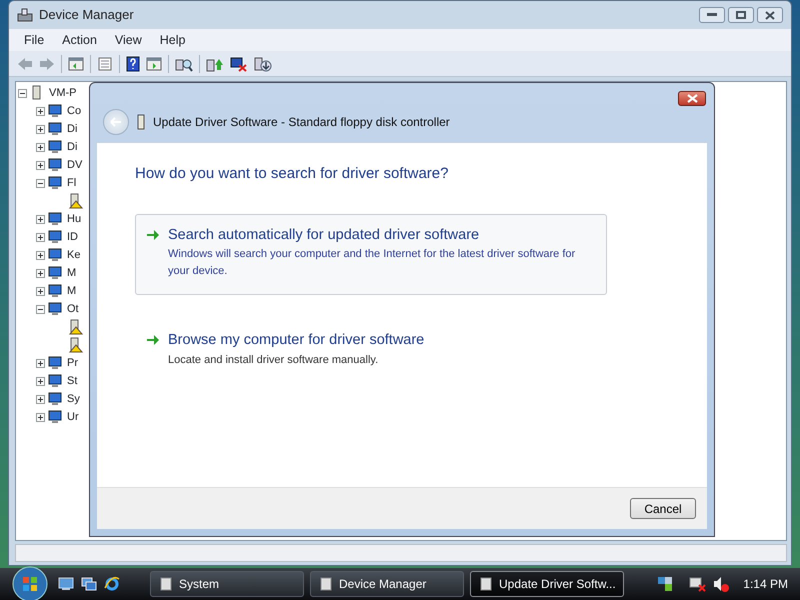 This screenshot has width=800, height=600. What do you see at coordinates (74, 219) in the screenshot?
I see `tree-item: Hu` at bounding box center [74, 219].